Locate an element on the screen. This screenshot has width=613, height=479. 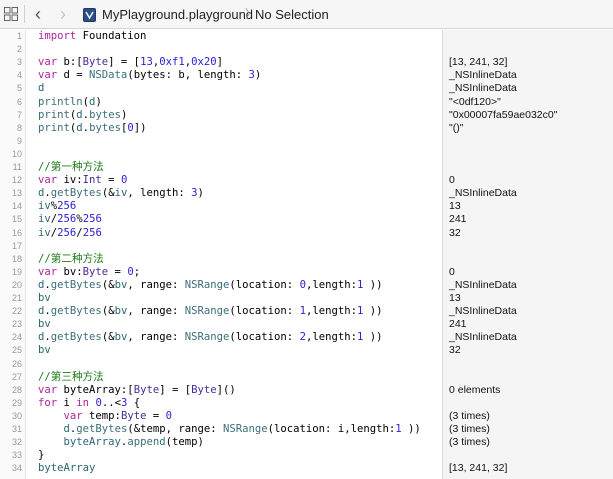
code-text: var temp:Byte = 0 is located at coordinates (105, 416).